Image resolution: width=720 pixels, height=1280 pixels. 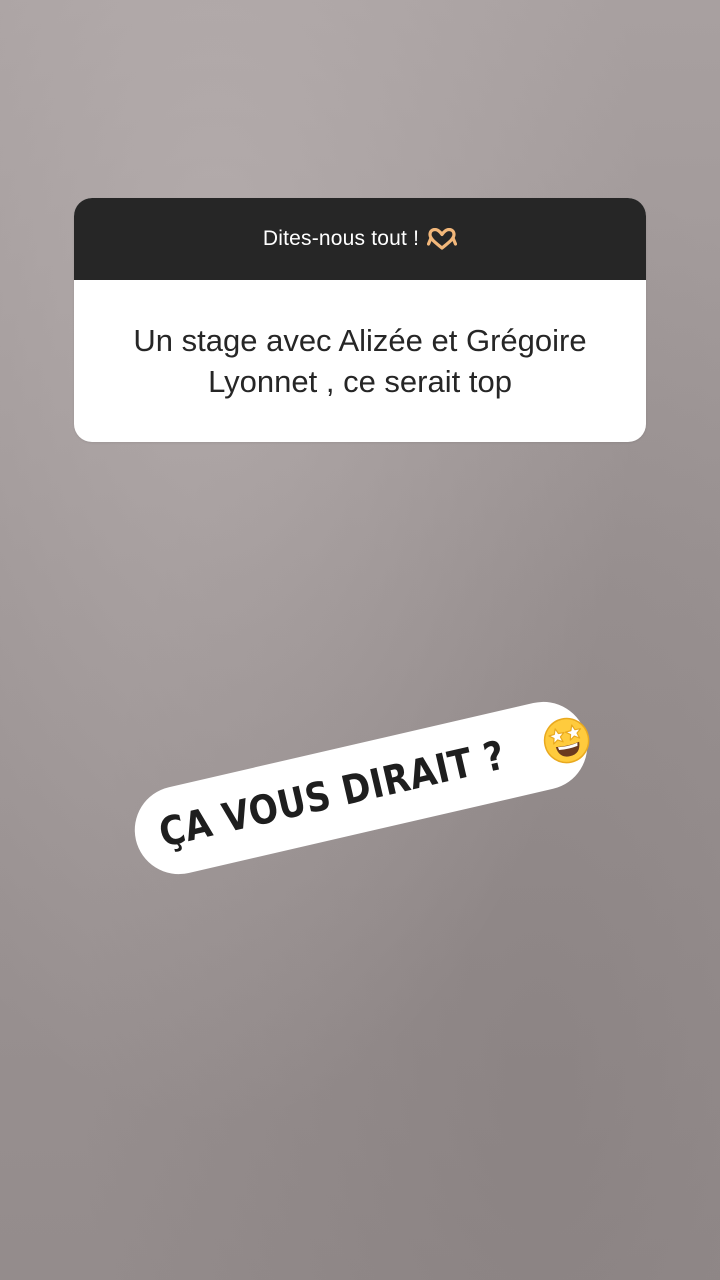 I want to click on question-prompt: Dites-nous tout !, so click(x=341, y=238).